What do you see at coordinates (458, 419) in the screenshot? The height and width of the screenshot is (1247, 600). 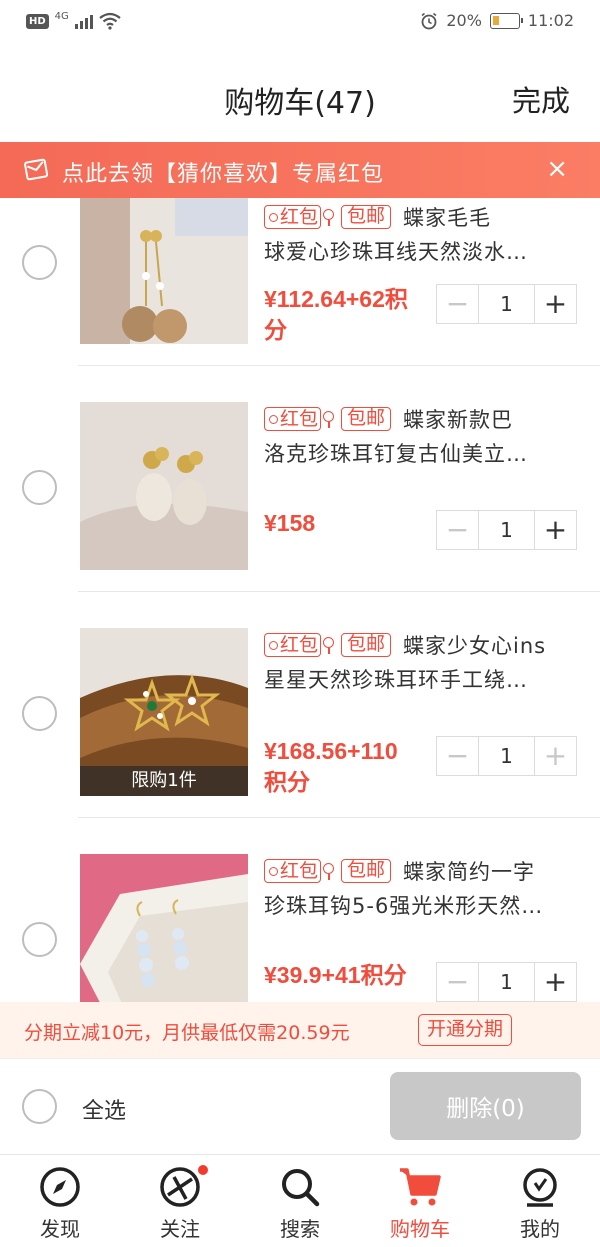 I see `product-title: 蝶家新款巴` at bounding box center [458, 419].